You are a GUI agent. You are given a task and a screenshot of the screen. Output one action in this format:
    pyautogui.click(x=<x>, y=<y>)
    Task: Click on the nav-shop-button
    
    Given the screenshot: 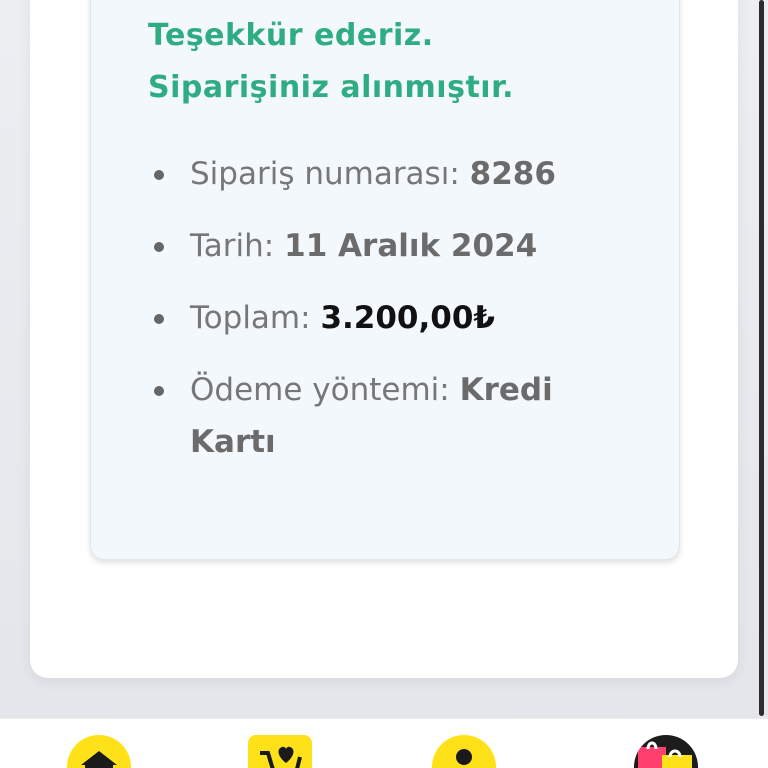 What is the action you would take?
    pyautogui.click(x=666, y=751)
    